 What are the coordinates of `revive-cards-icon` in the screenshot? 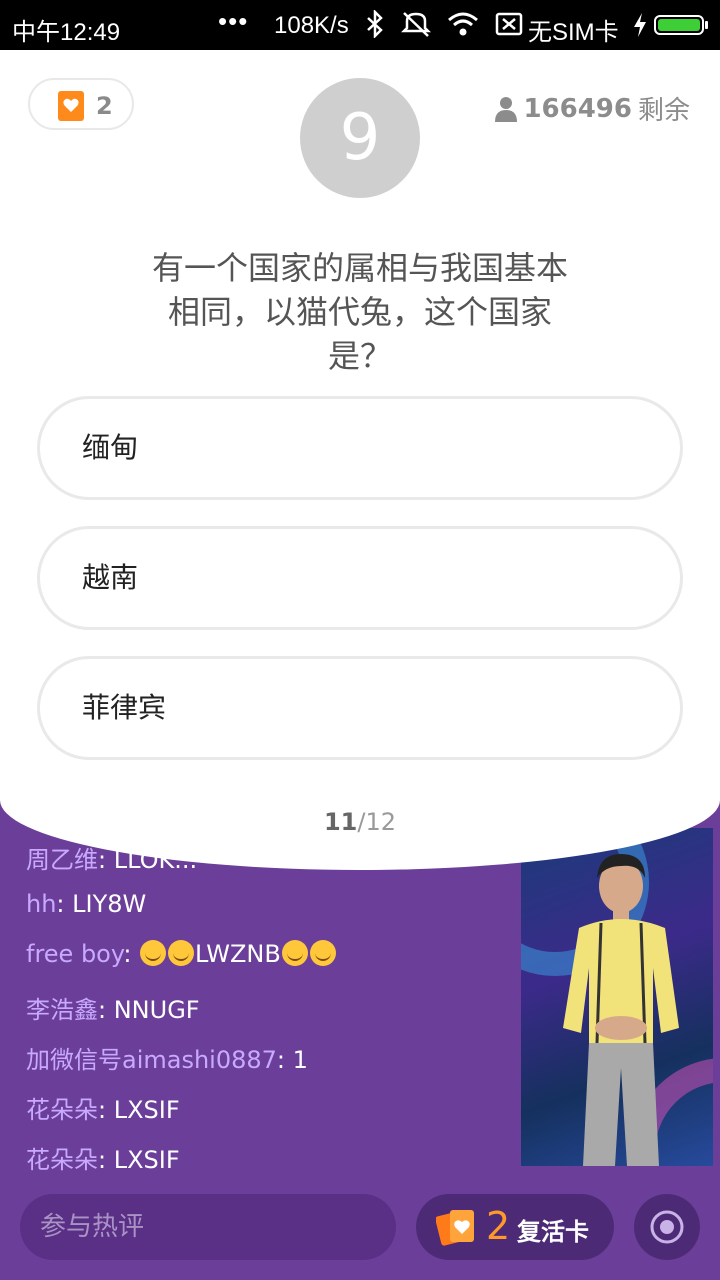 It's located at (455, 1228).